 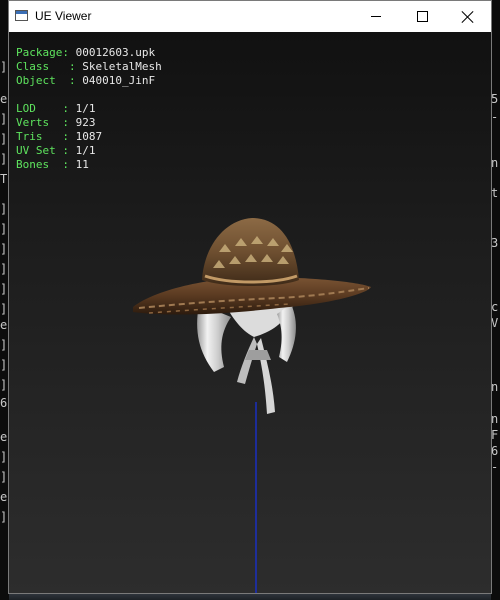 What do you see at coordinates (258, 355) in the screenshot?
I see `ribbon-knot` at bounding box center [258, 355].